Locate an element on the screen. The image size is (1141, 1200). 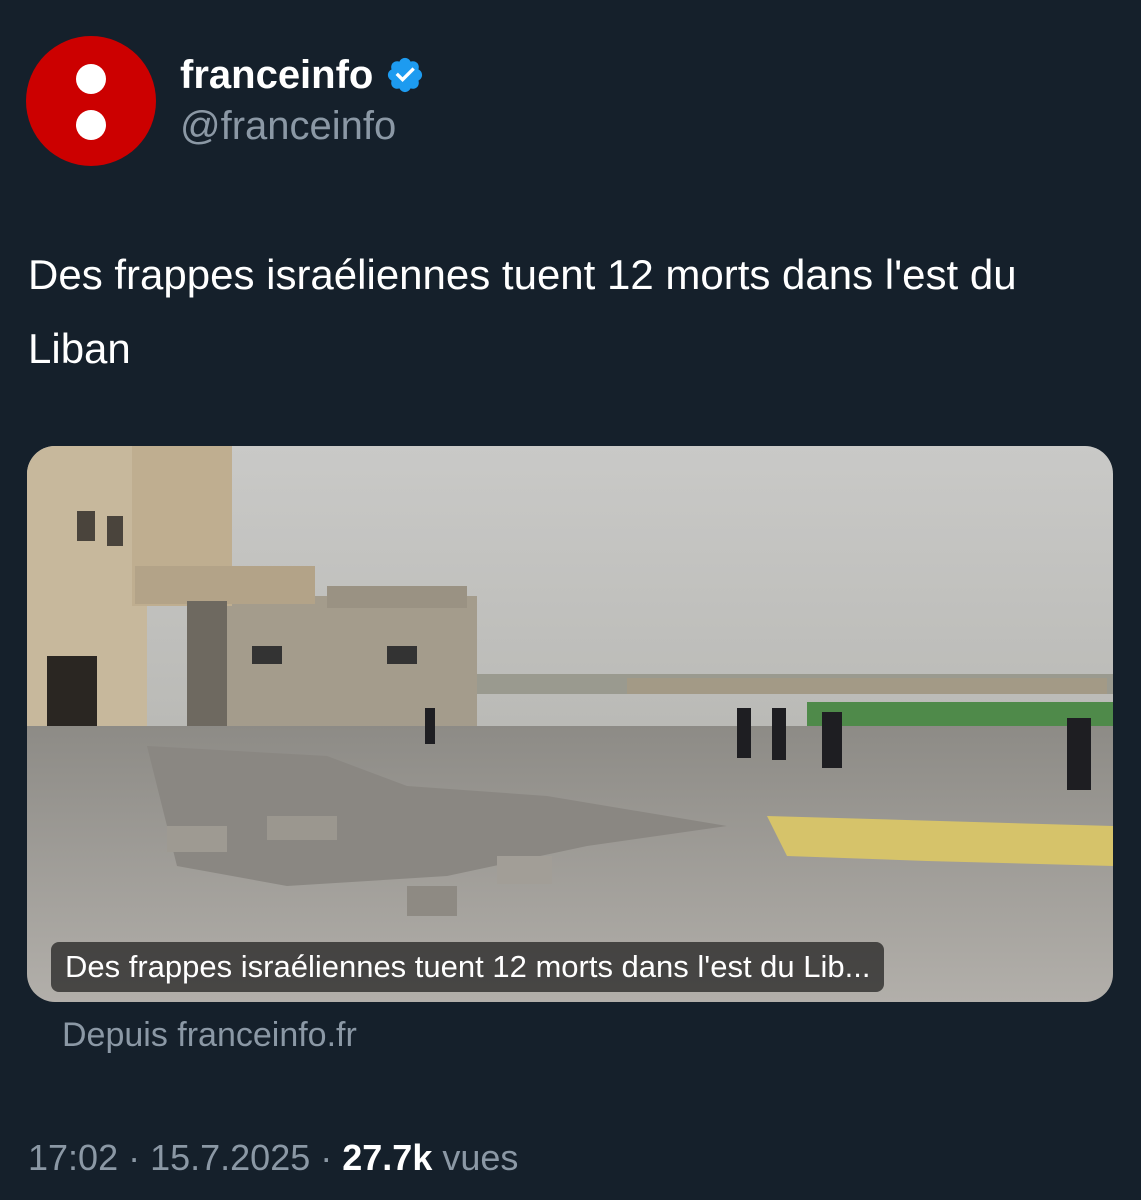
tweet-meta: 17:02 · 15.7.2025 · 27.7k vues is located at coordinates (273, 1158).